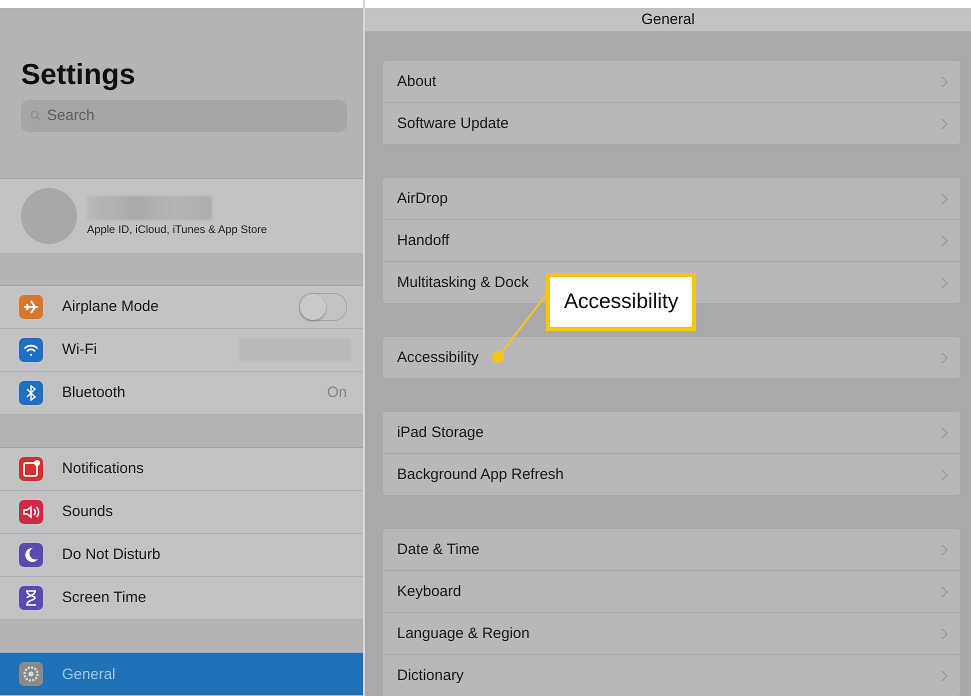 Image resolution: width=971 pixels, height=696 pixels. Describe the element at coordinates (440, 432) in the screenshot. I see `settings-item: iPad Storage` at that location.